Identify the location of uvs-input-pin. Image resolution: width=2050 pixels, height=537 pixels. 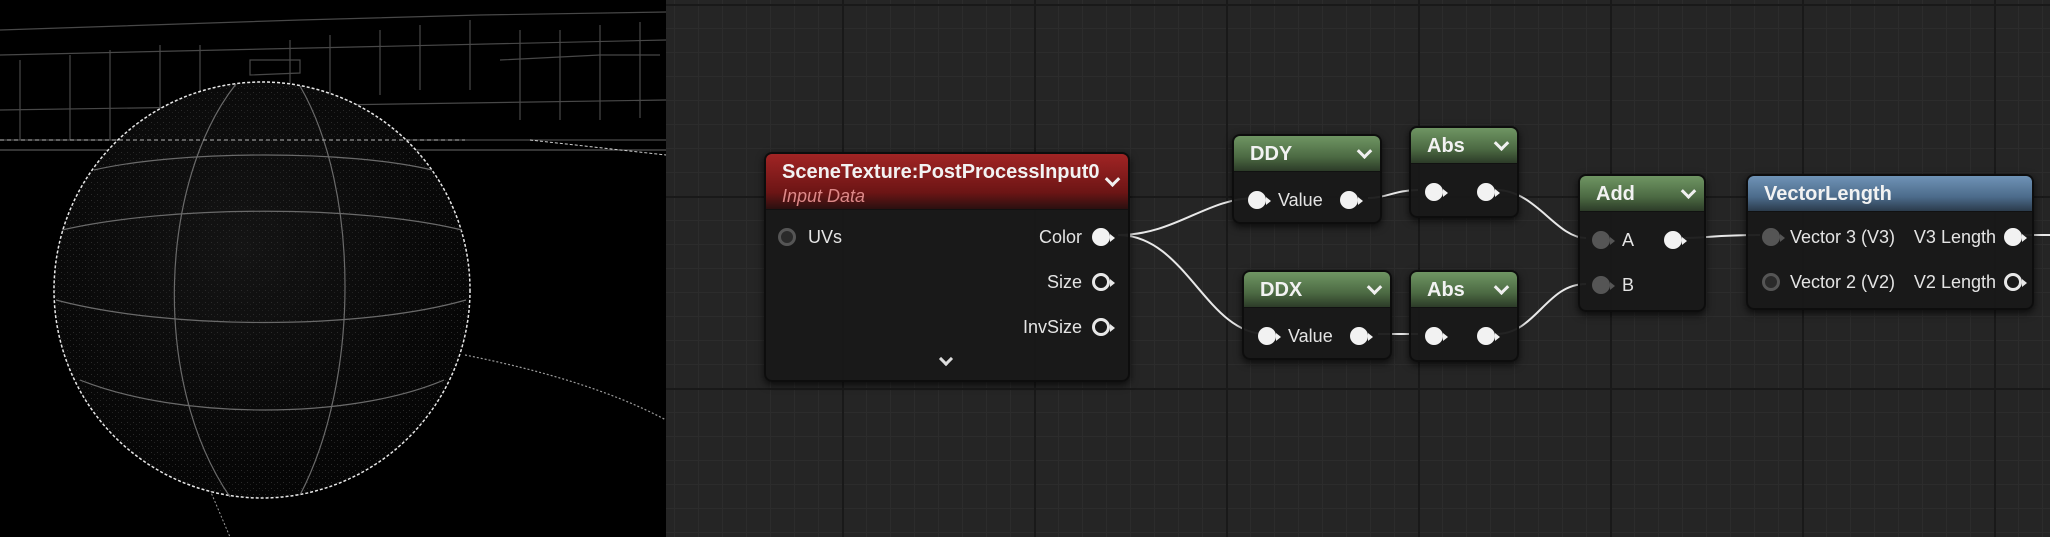
(787, 237).